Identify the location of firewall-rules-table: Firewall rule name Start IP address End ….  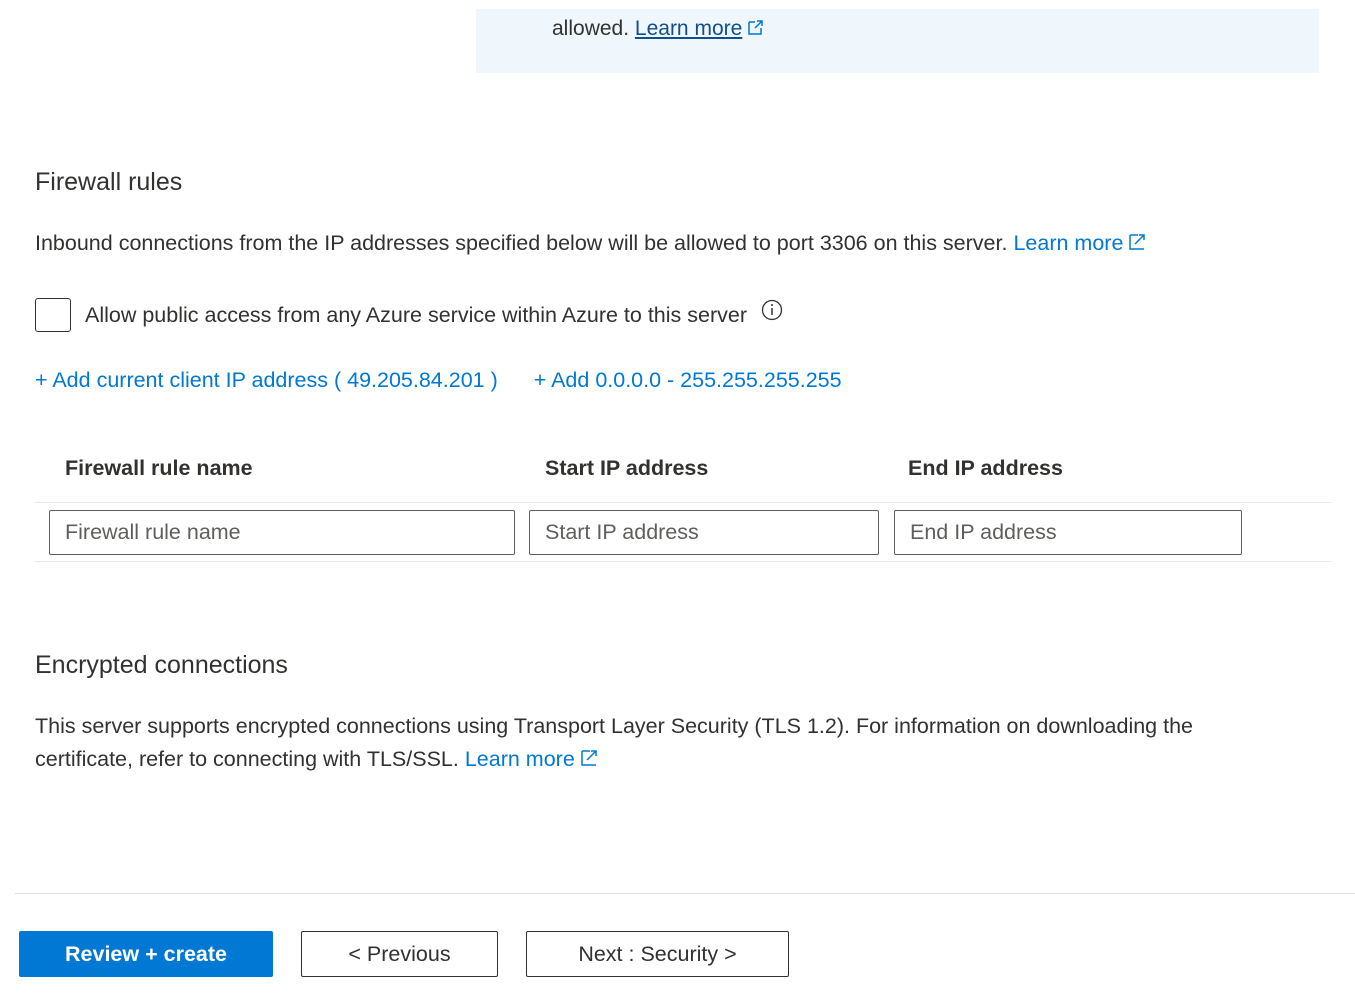
(683, 501).